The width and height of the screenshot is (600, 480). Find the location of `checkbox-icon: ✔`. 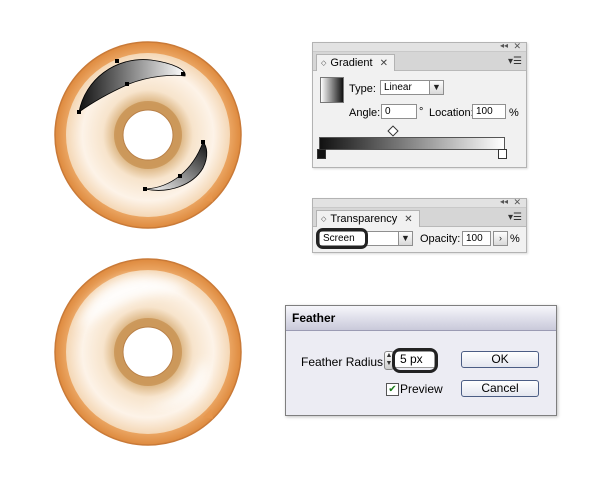

checkbox-icon: ✔ is located at coordinates (392, 389).